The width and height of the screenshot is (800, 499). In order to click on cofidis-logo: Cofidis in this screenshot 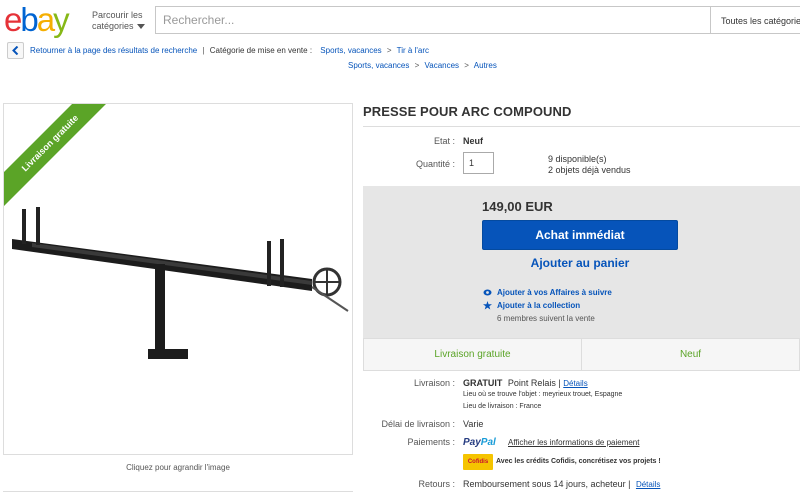, I will do `click(478, 462)`.